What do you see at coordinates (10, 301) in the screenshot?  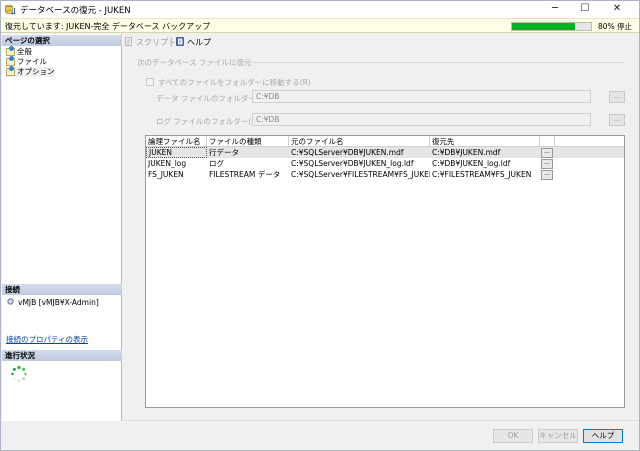 I see `connection-icon` at bounding box center [10, 301].